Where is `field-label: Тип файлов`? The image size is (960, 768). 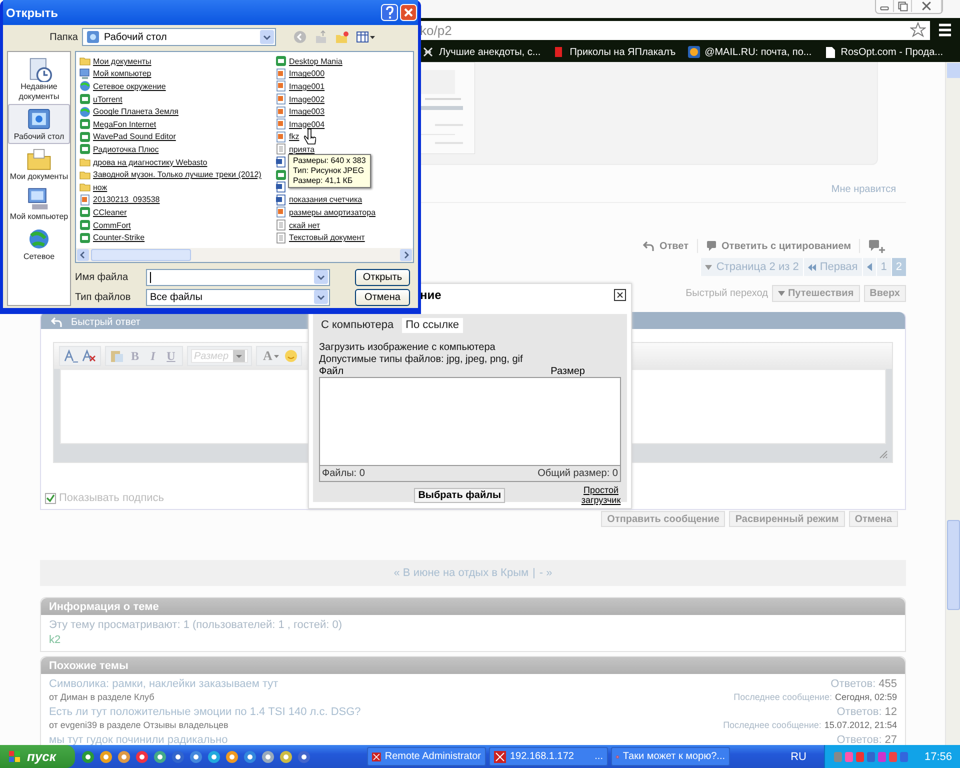 field-label: Тип файлов is located at coordinates (103, 297).